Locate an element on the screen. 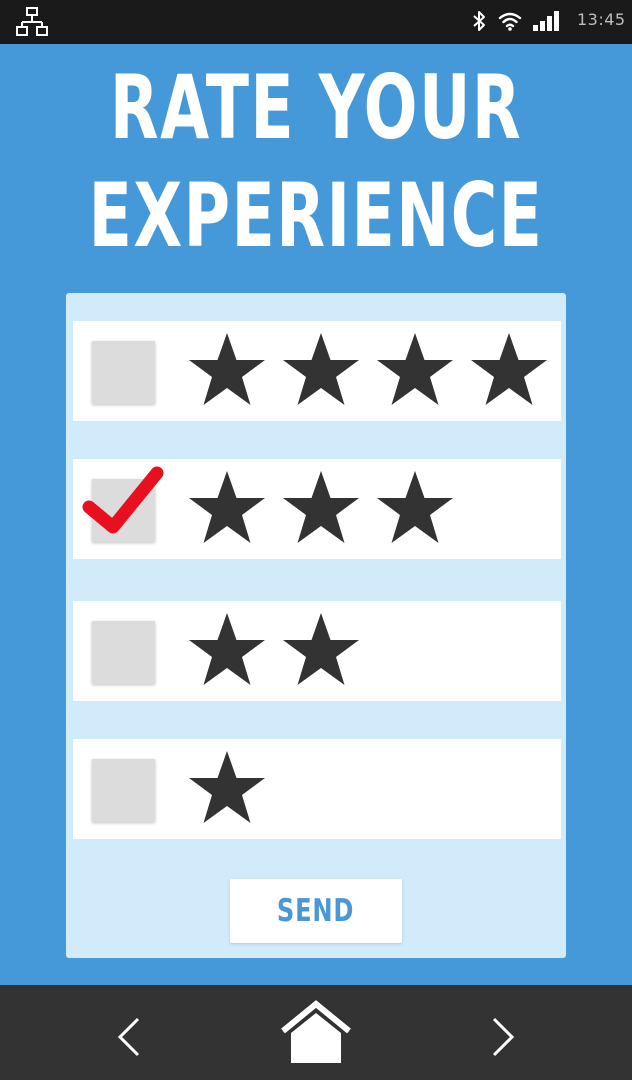 The width and height of the screenshot is (632, 1080). rating-option-4-stars is located at coordinates (317, 371).